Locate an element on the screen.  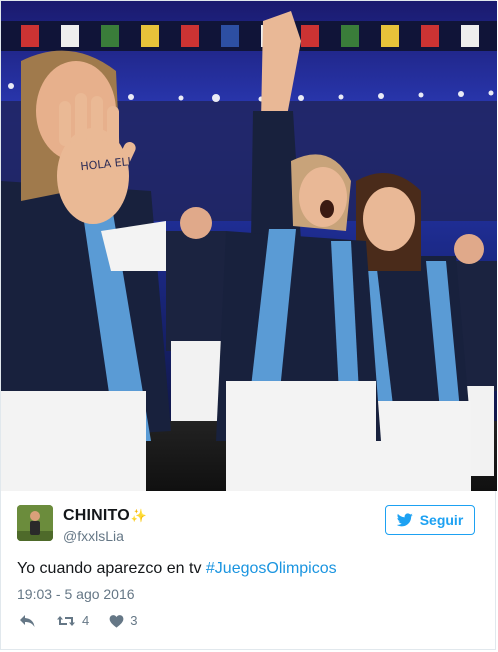
retweet-button: 4 is located at coordinates (72, 620).